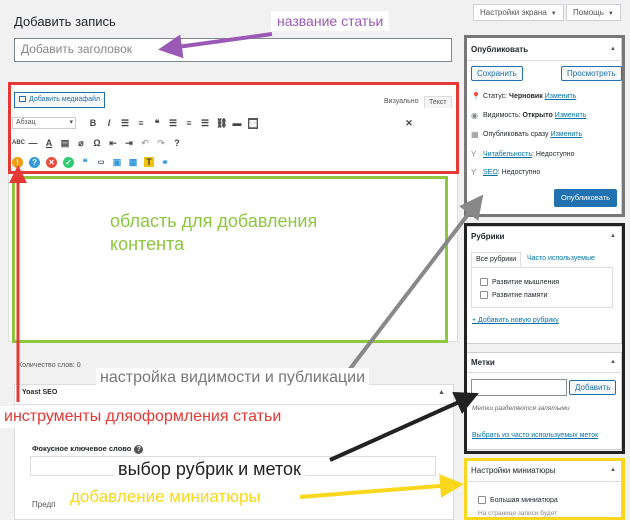 Image resolution: width=630 pixels, height=520 pixels. What do you see at coordinates (591, 73) in the screenshot?
I see `preview-button: Просмотреть` at bounding box center [591, 73].